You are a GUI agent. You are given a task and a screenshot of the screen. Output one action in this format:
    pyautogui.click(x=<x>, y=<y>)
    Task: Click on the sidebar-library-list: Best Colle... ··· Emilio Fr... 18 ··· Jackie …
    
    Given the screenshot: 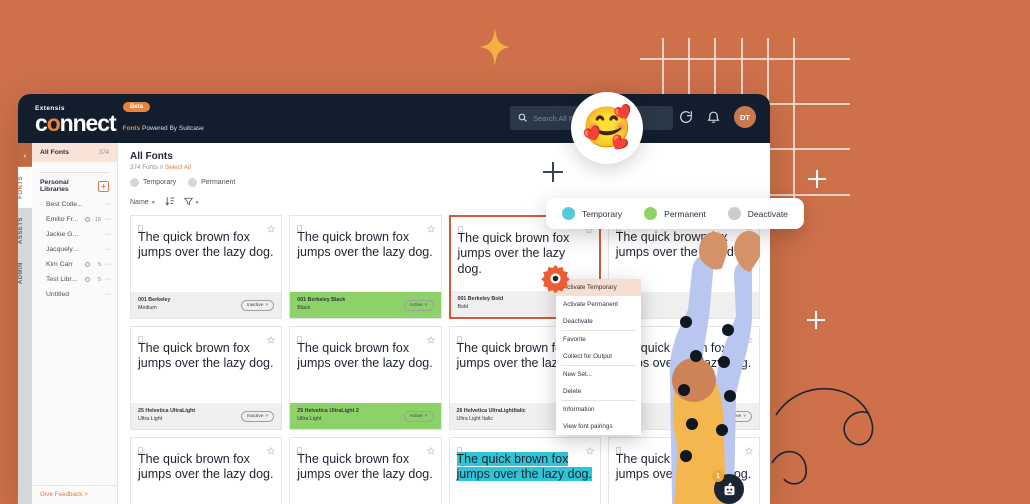 What is the action you would take?
    pyautogui.click(x=74, y=249)
    